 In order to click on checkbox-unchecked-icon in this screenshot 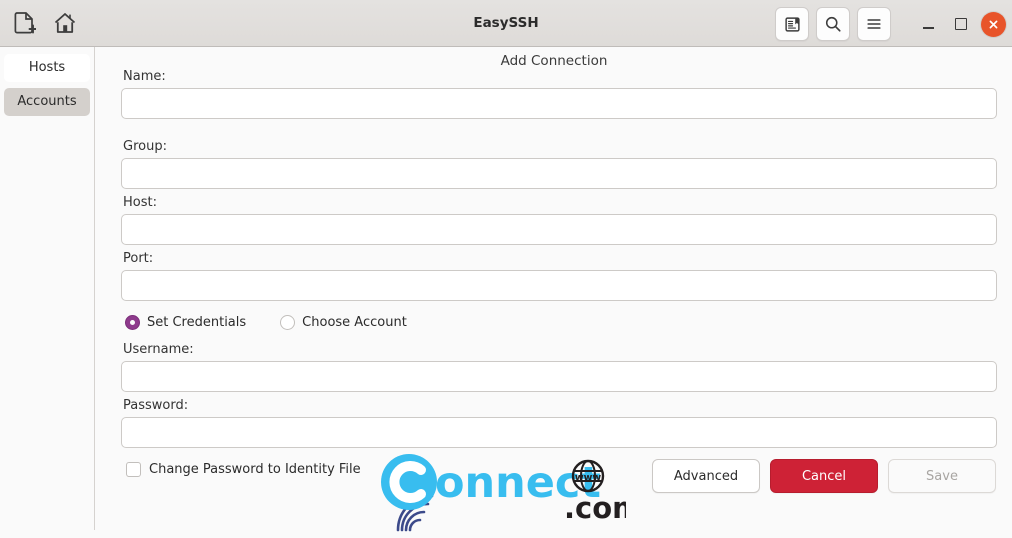, I will do `click(133, 469)`.